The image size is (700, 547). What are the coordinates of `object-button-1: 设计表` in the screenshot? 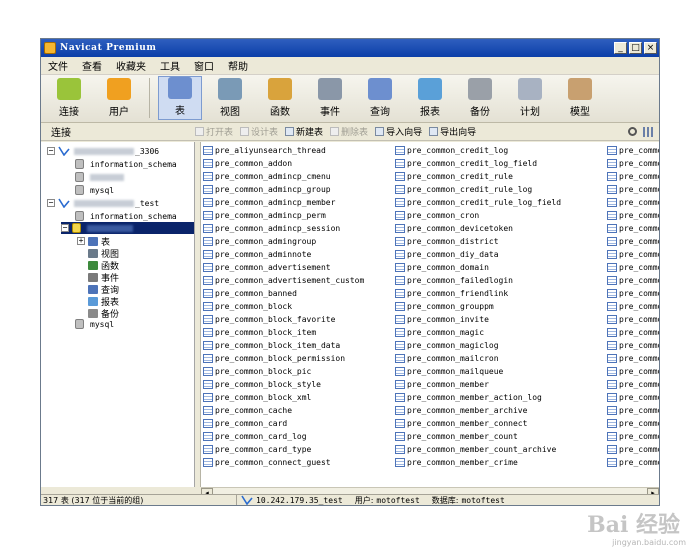 It's located at (259, 131).